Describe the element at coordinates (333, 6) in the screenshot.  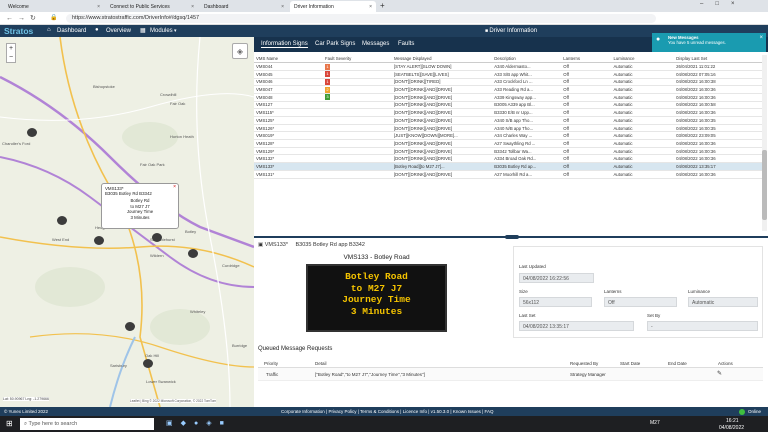
I see `browser-tab-driver-info: Driver Information ×` at that location.